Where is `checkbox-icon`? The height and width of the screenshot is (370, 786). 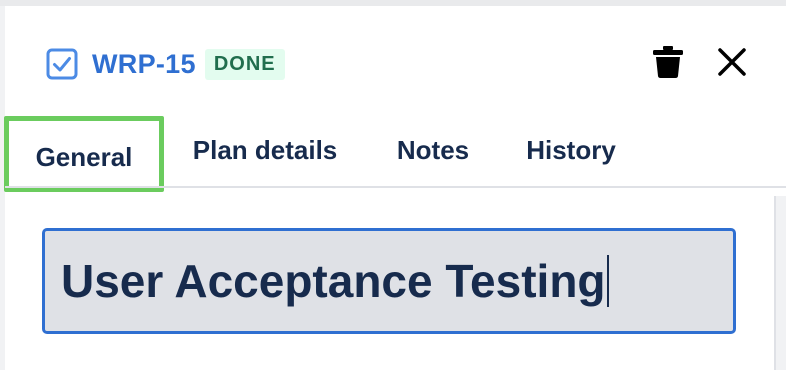
checkbox-icon is located at coordinates (62, 64).